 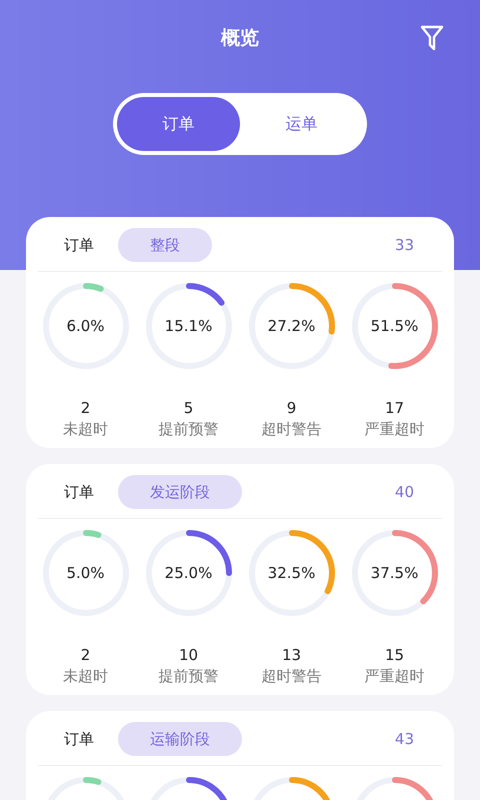 I want to click on filter-icon, so click(x=432, y=38).